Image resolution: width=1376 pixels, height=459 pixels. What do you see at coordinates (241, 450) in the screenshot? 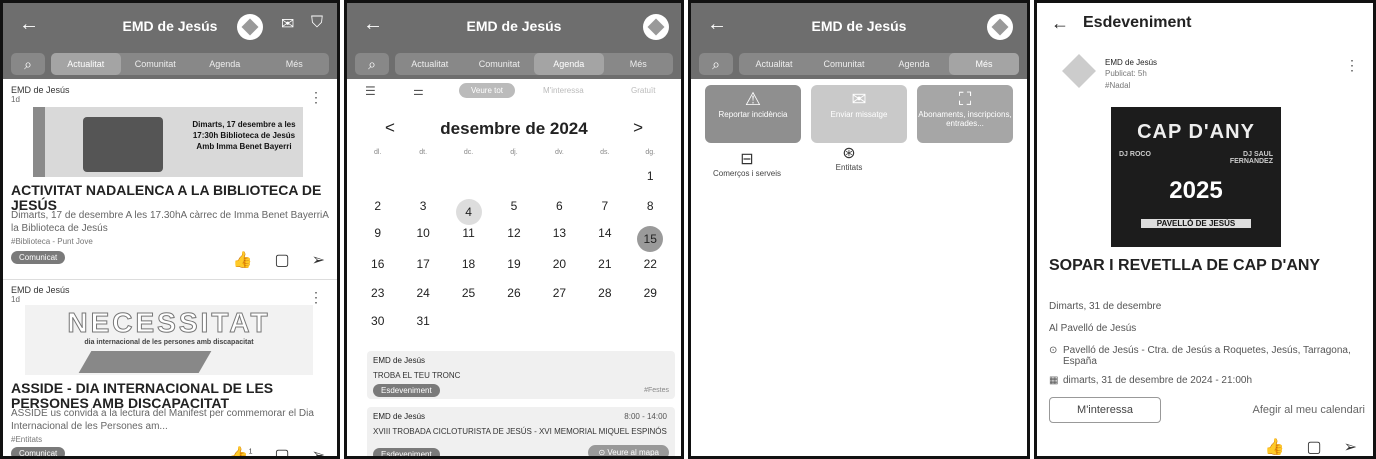
I see `like-icon: 👍1` at bounding box center [241, 450].